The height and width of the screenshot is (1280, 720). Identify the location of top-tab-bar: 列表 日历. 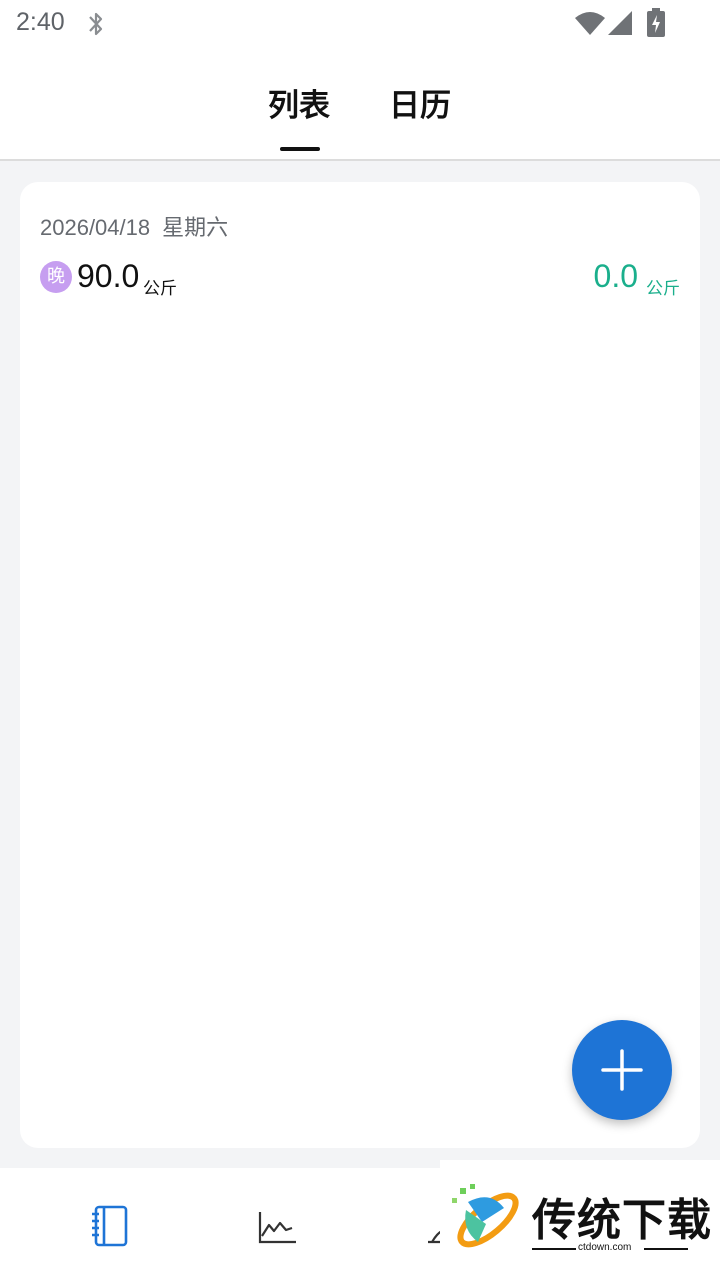
(360, 105).